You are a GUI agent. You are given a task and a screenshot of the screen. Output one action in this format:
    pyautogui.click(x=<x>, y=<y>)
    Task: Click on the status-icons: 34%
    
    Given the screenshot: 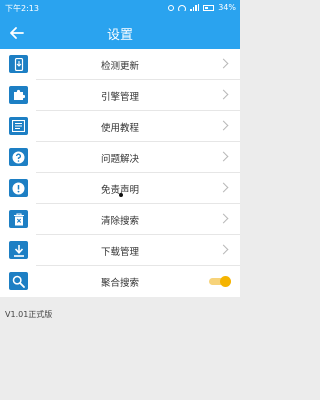 What is the action you would take?
    pyautogui.click(x=202, y=7)
    